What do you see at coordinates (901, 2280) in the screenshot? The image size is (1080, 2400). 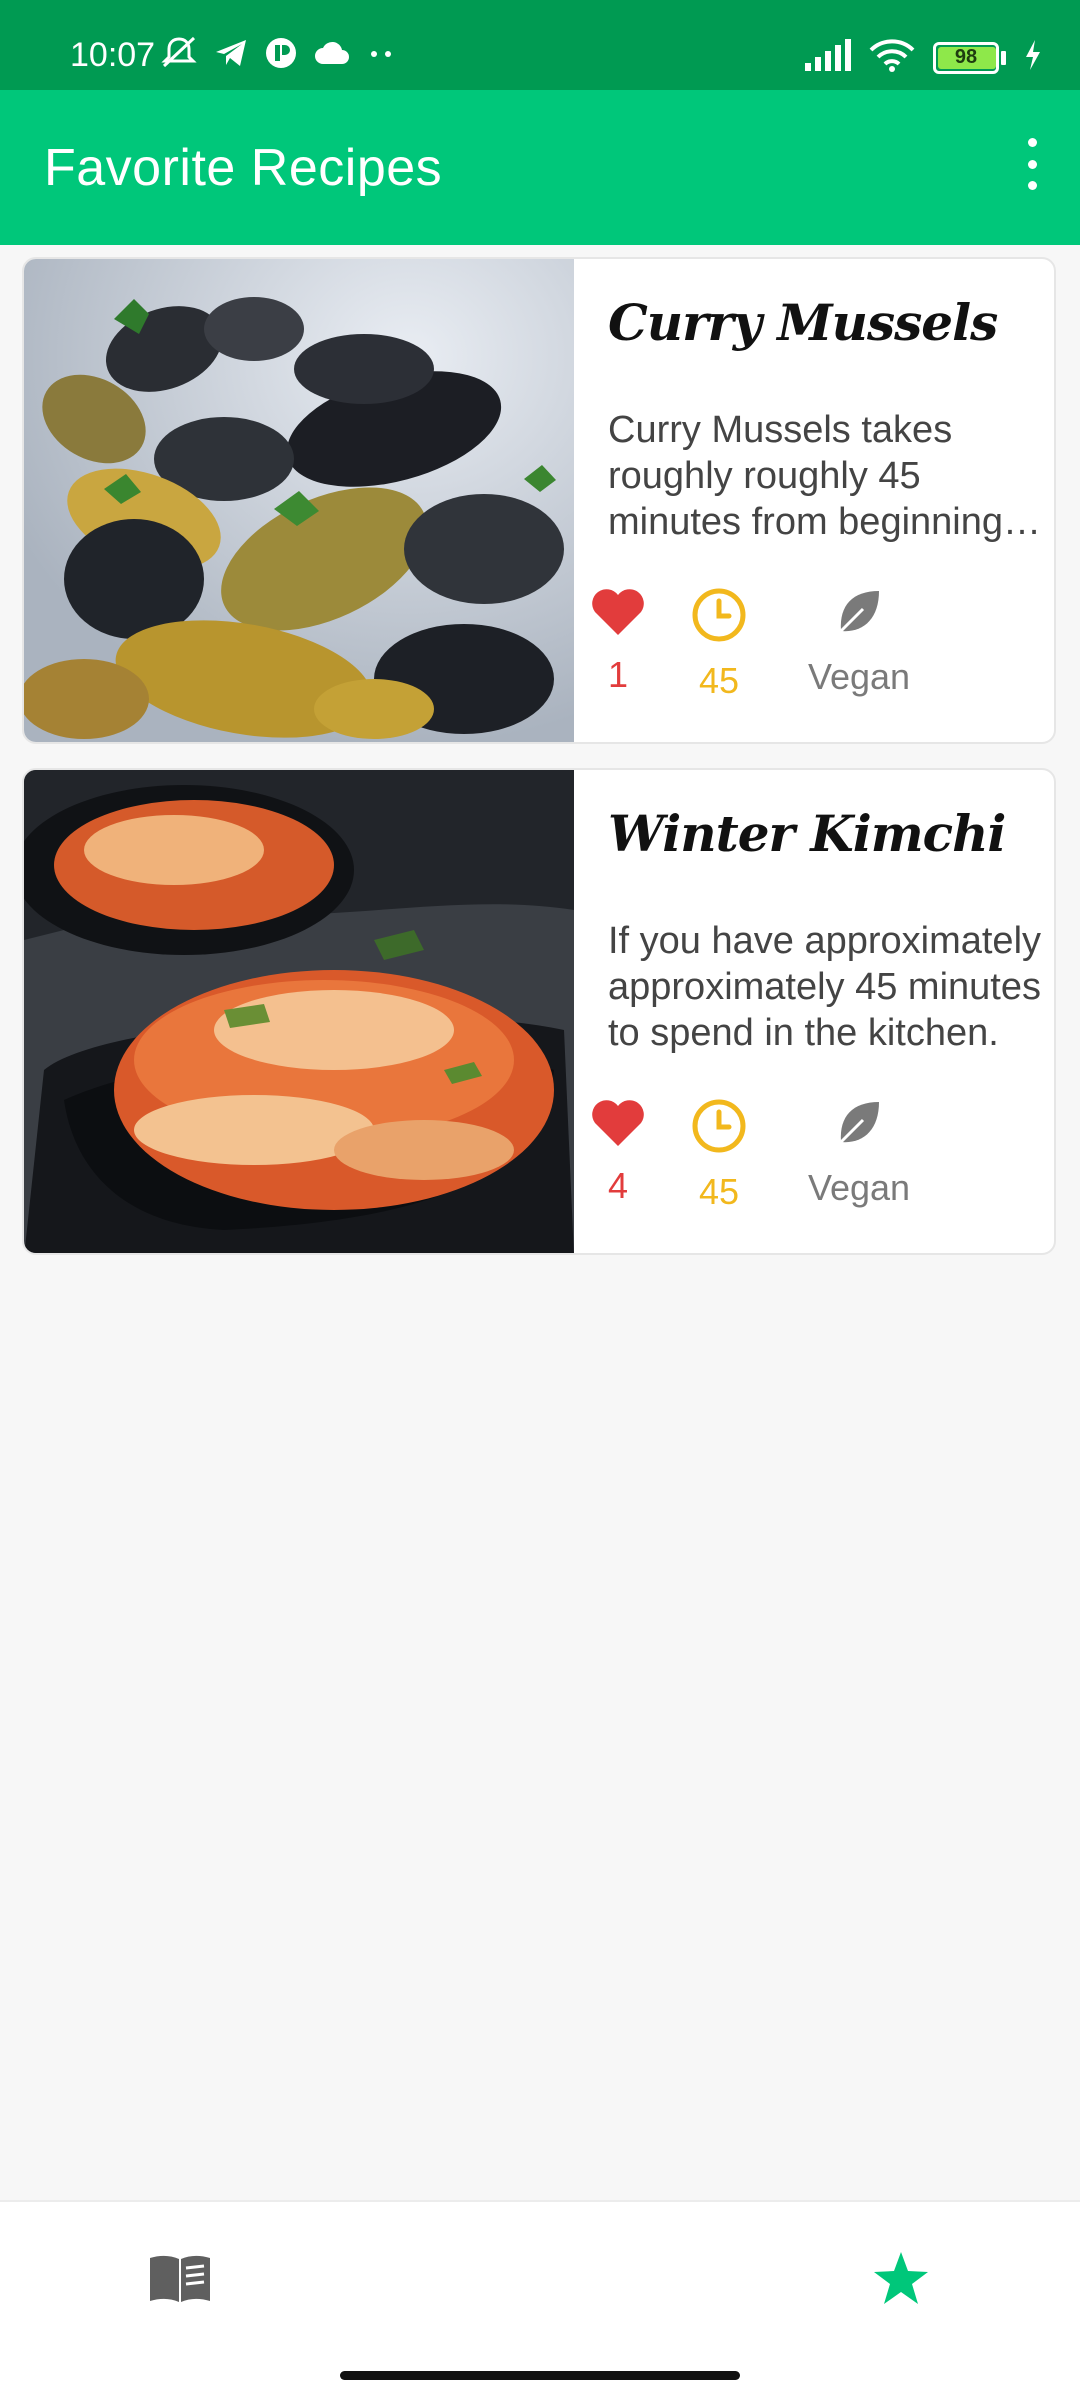 I see `star-icon` at bounding box center [901, 2280].